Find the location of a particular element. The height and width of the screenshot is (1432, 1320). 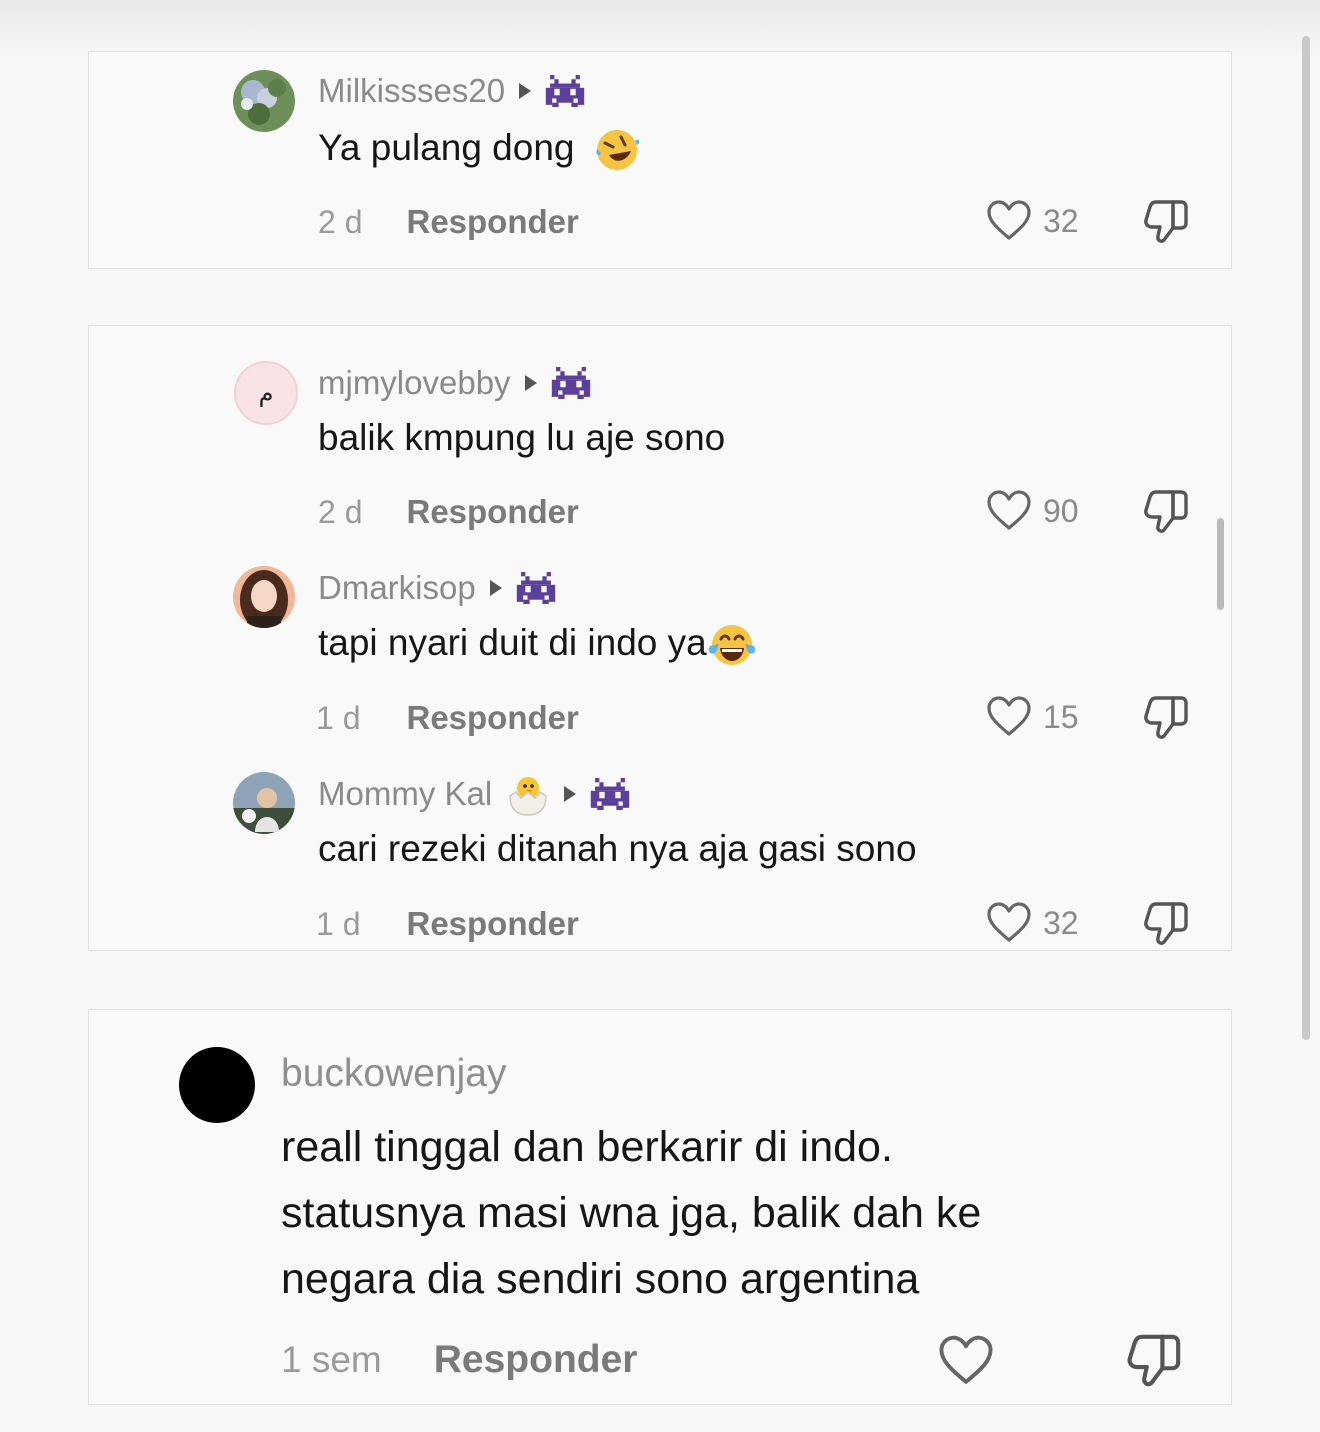

comment-text-content: balik kmpung lu aje sono is located at coordinates (522, 437).